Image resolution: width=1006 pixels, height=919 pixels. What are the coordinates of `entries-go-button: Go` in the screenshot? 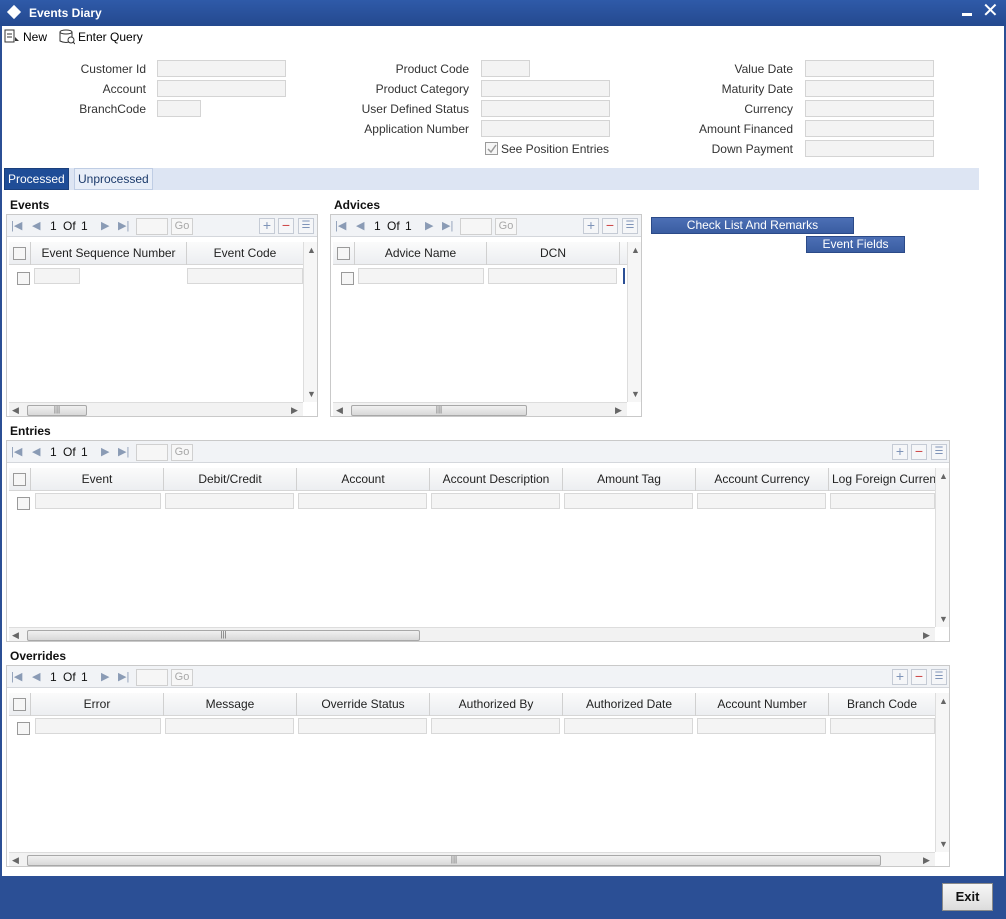 It's located at (182, 452).